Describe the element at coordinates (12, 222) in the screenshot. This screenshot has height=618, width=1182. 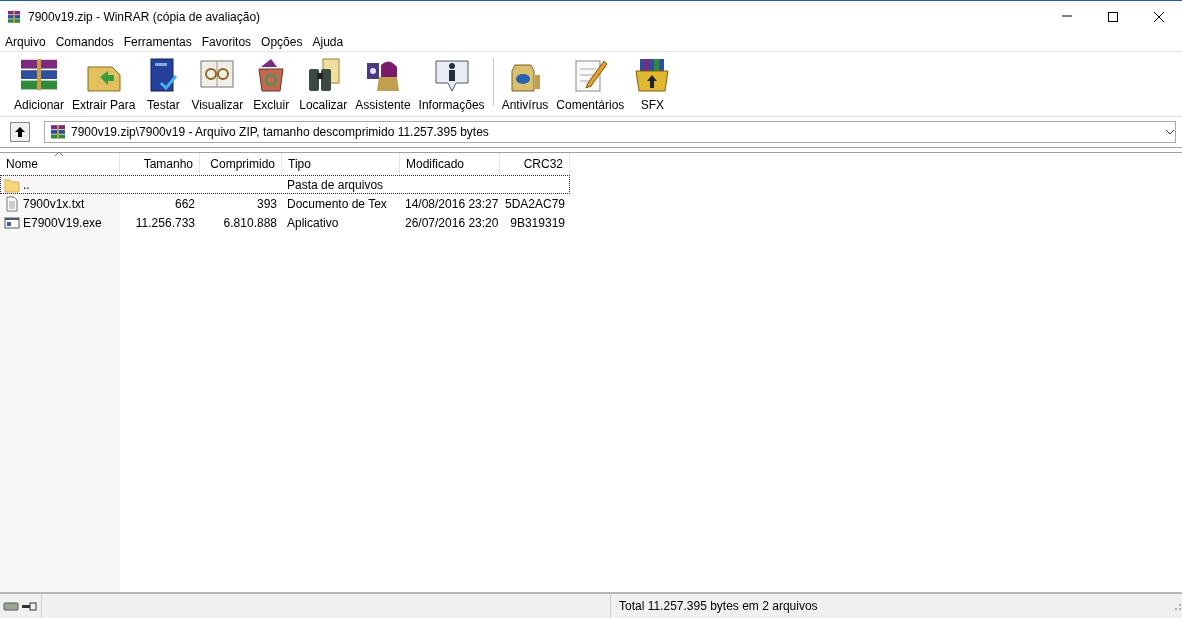
I see `application-icon` at that location.